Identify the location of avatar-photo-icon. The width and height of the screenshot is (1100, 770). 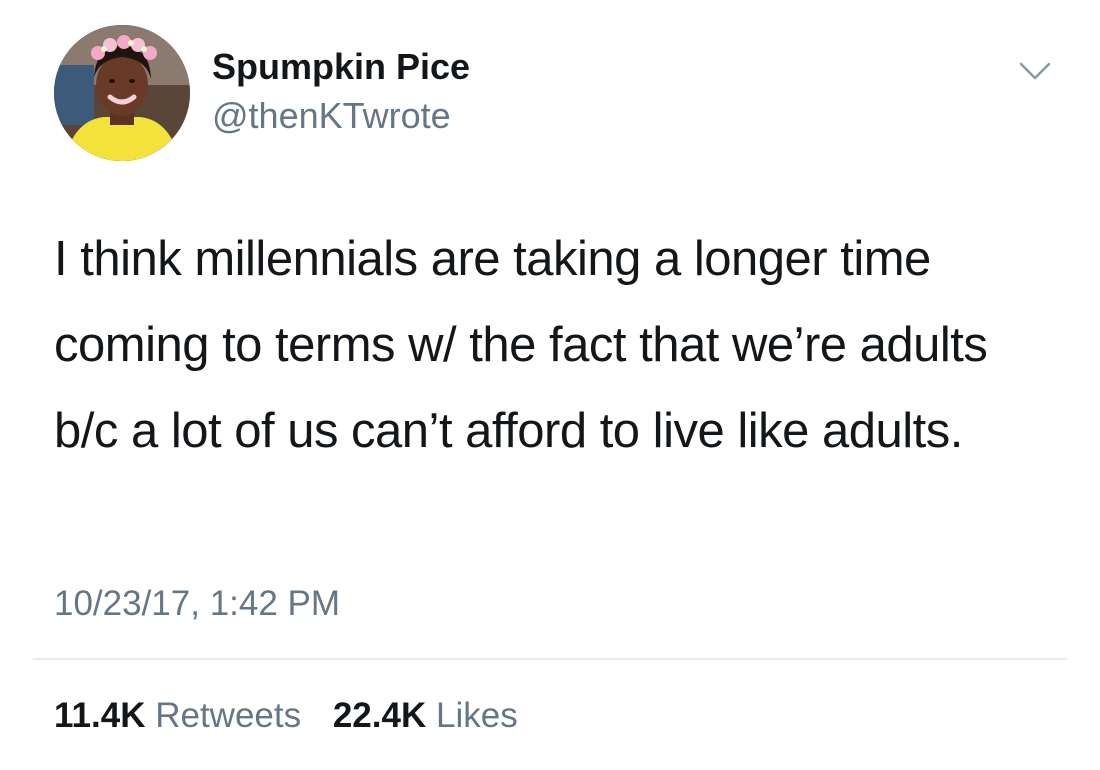
(122, 93).